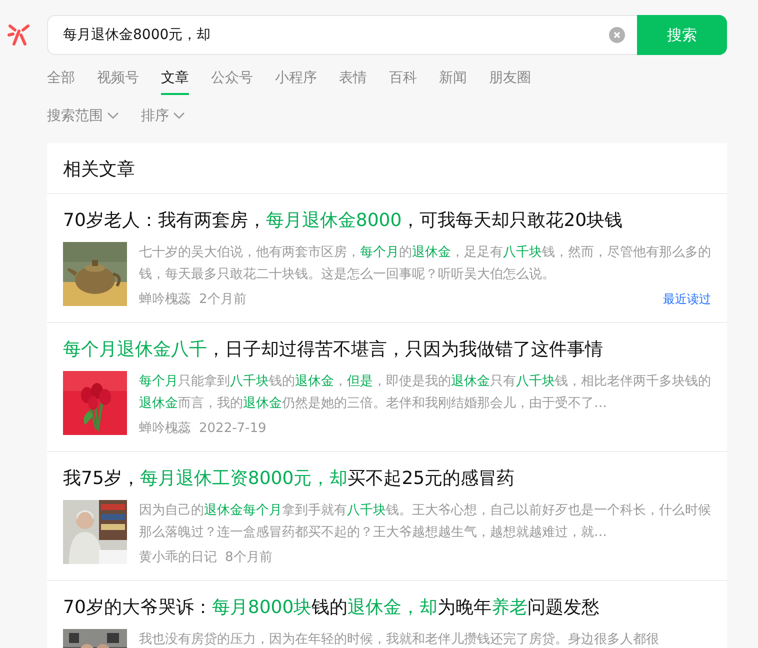 Image resolution: width=758 pixels, height=648 pixels. What do you see at coordinates (387, 349) in the screenshot?
I see `article-title: 每个月退休金八千，日子却过得苦不堪言，只因为我做错了这件事情` at bounding box center [387, 349].